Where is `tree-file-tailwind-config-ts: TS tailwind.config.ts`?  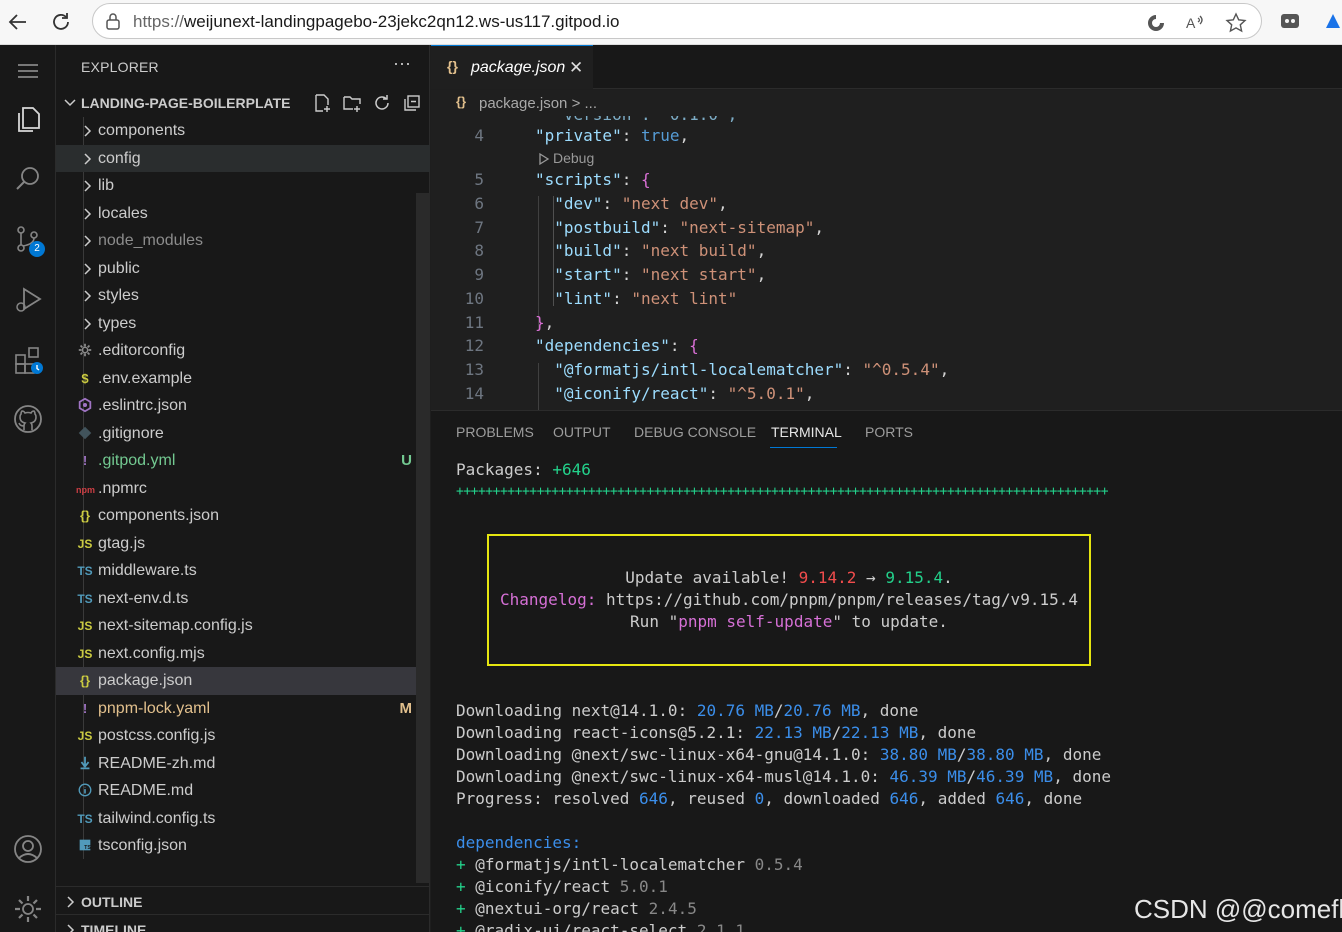 tree-file-tailwind-config-ts: TS tailwind.config.ts is located at coordinates (243, 819).